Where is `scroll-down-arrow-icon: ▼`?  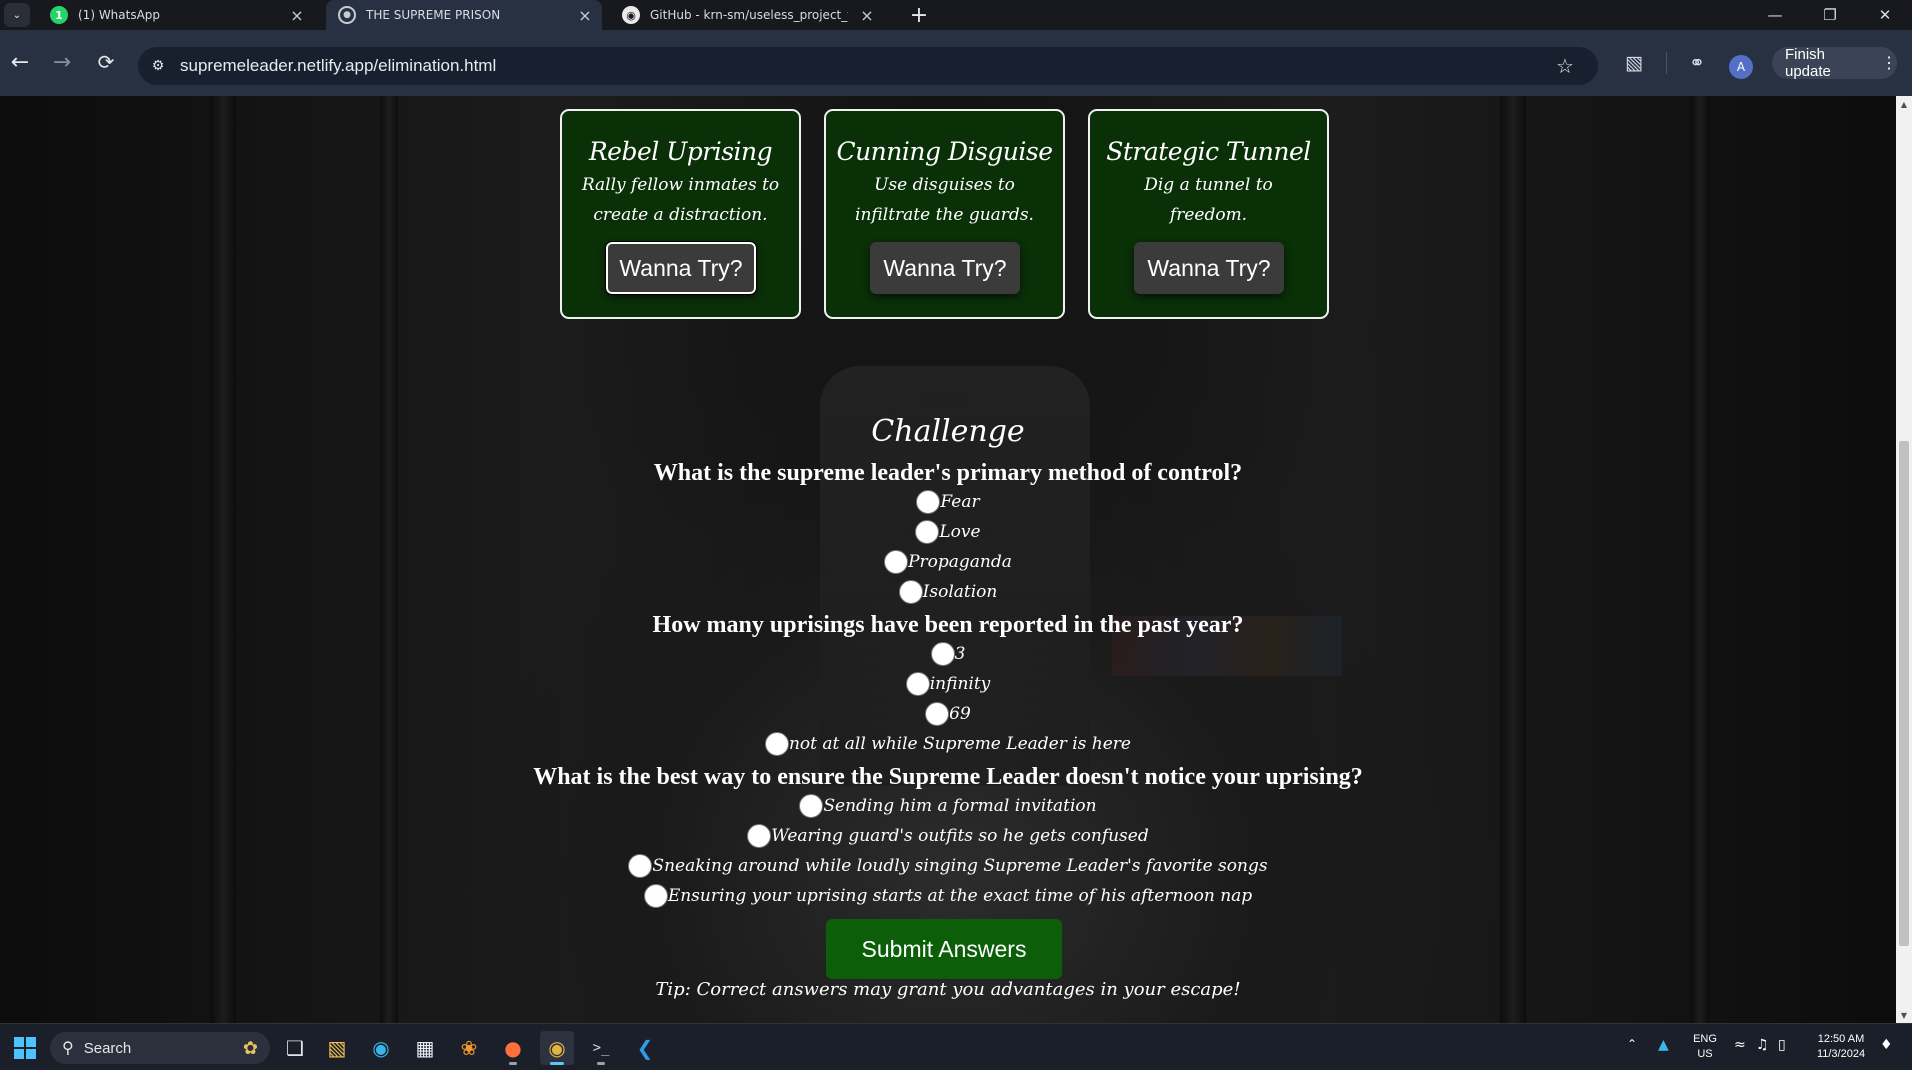 scroll-down-arrow-icon: ▼ is located at coordinates (1904, 1015).